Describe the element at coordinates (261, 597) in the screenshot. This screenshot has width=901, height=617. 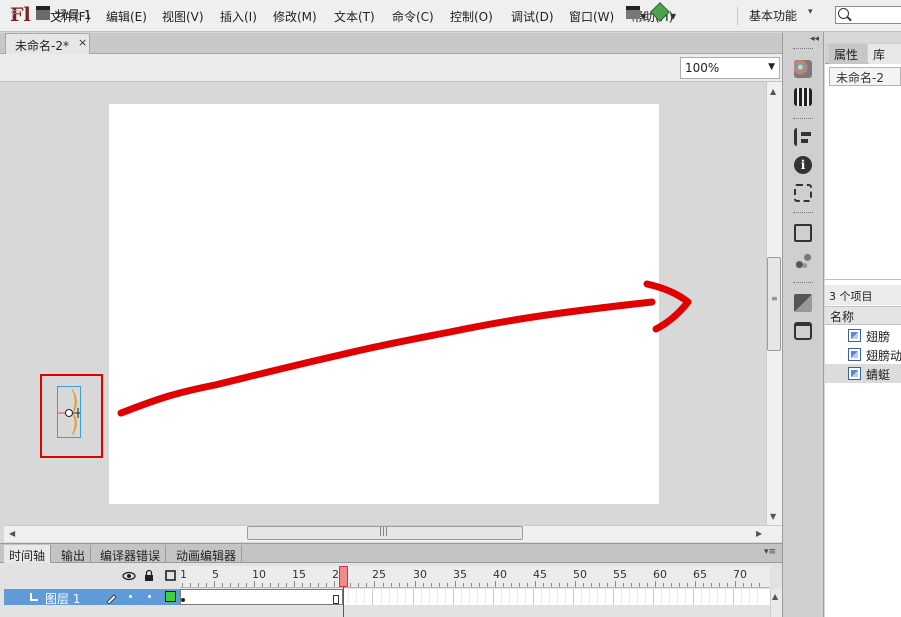
I see `frame-span` at that location.